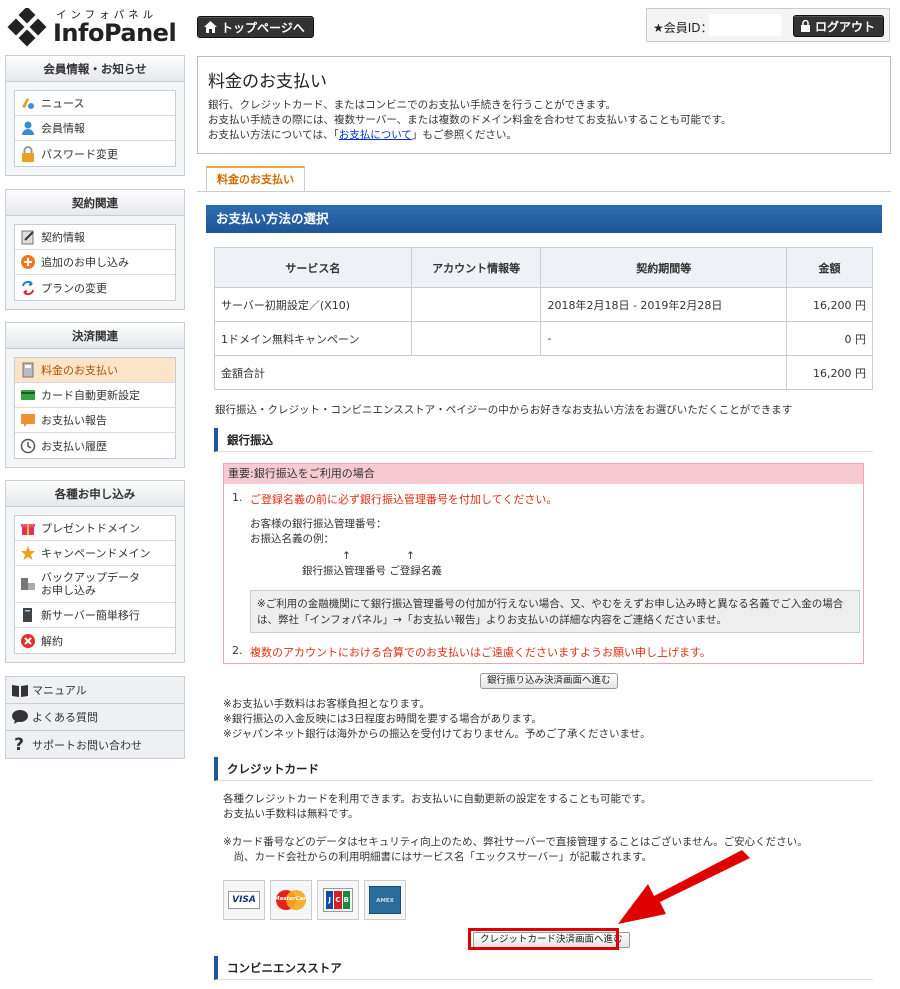 This screenshot has width=900, height=989. I want to click on logo-text: InfoPanel, so click(115, 33).